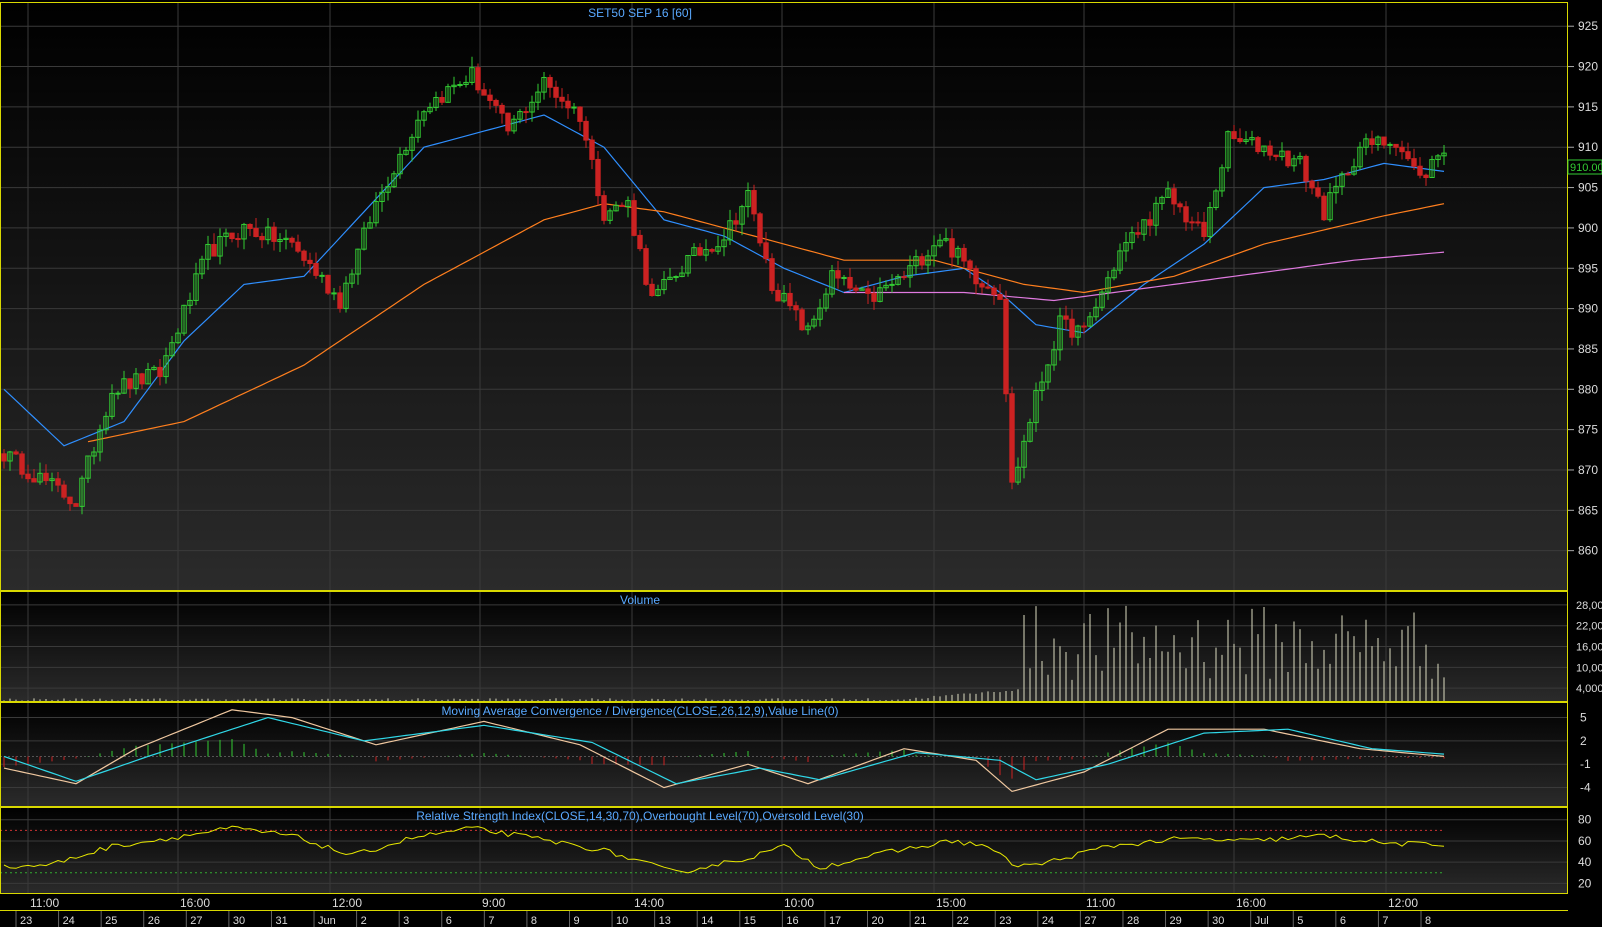 This screenshot has height=927, width=1602. What do you see at coordinates (1586, 168) in the screenshot?
I see `last-price-label: 910.00` at bounding box center [1586, 168].